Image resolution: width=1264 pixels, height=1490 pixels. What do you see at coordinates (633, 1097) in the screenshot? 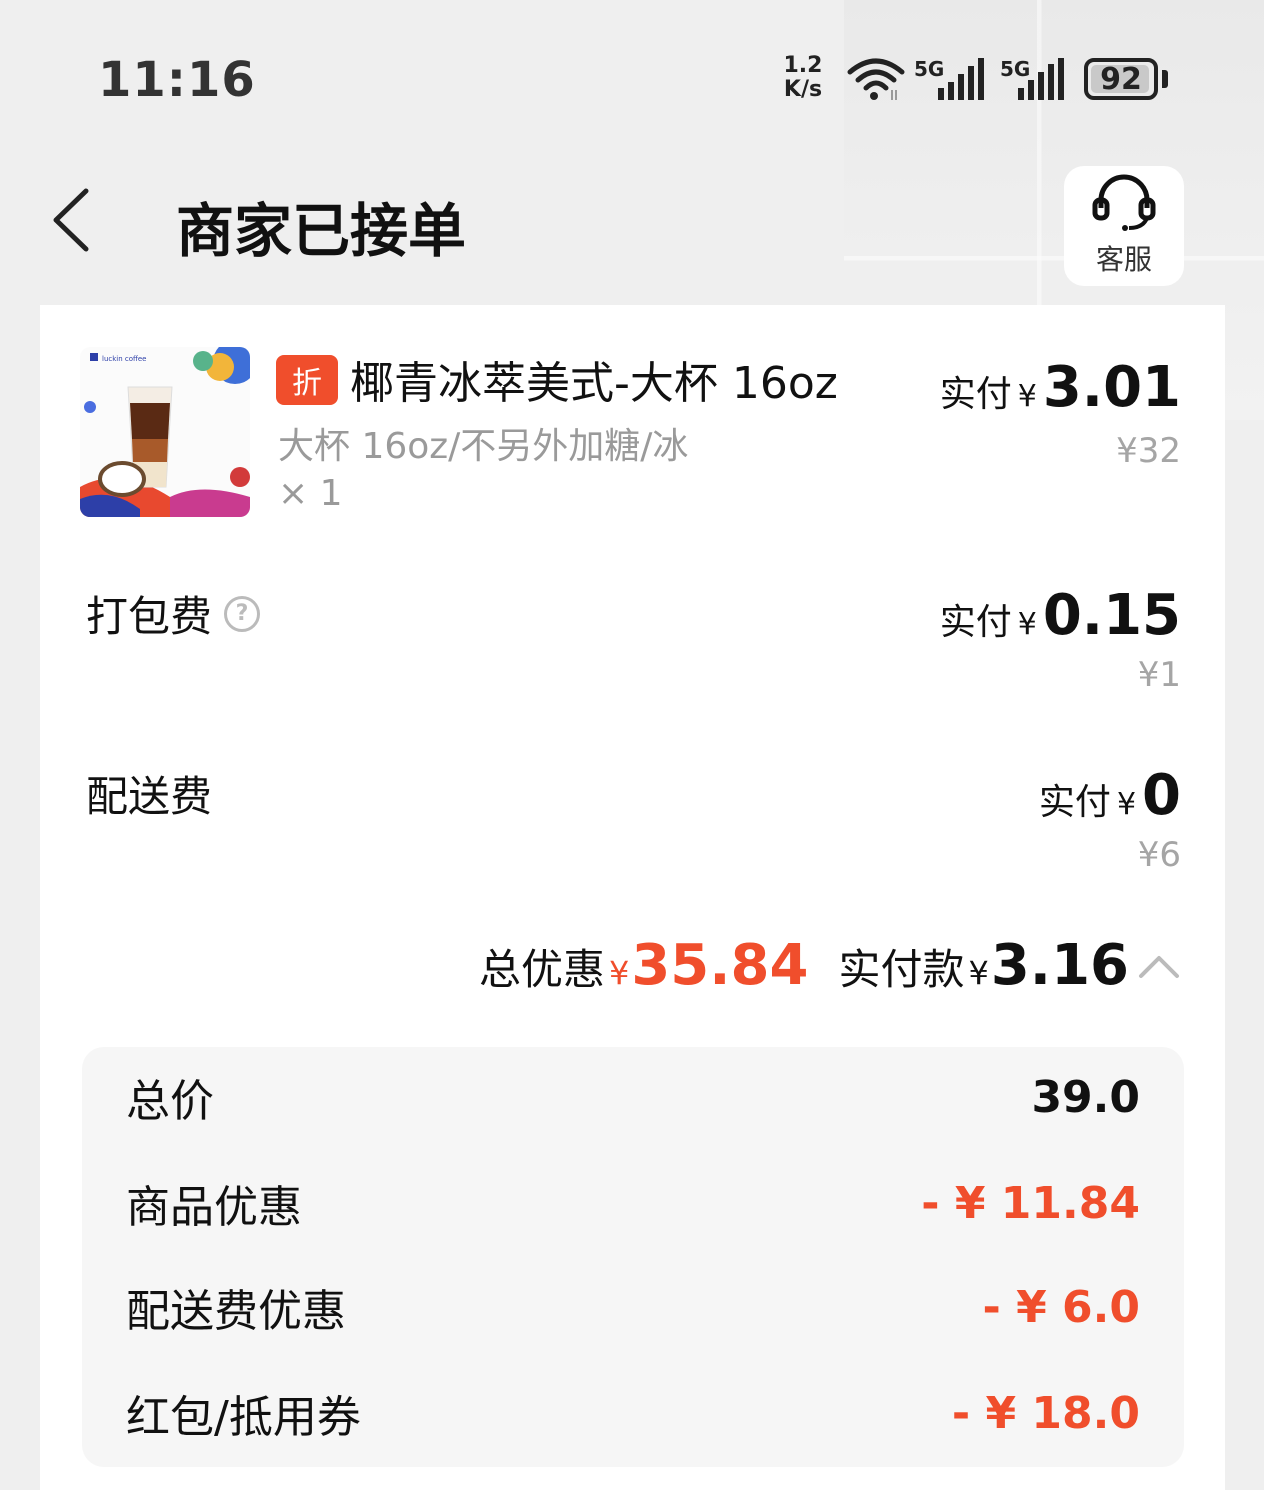
I see `breakdown-row-total: 总价 39.0` at bounding box center [633, 1097].